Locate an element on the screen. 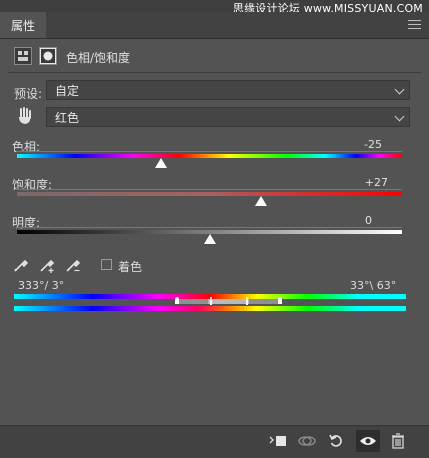 The width and height of the screenshot is (429, 458). hue-slider-thumb is located at coordinates (161, 163).